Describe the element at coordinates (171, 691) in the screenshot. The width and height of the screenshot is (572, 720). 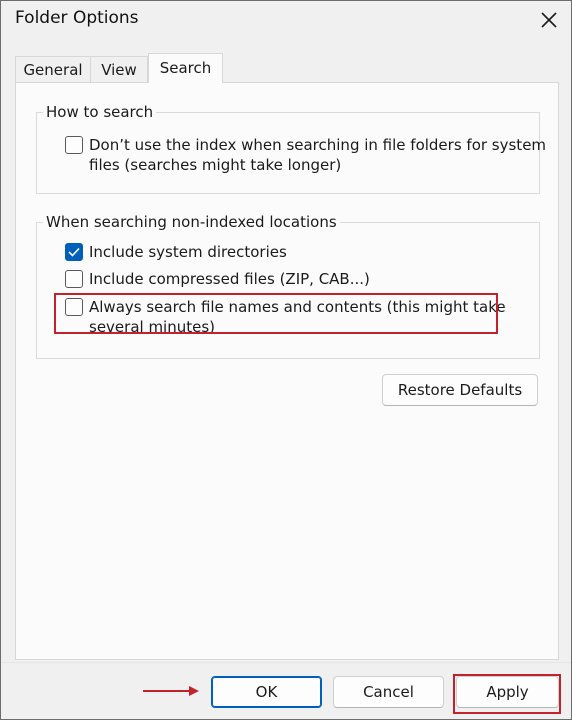
I see `arrow-annotation-icon` at that location.